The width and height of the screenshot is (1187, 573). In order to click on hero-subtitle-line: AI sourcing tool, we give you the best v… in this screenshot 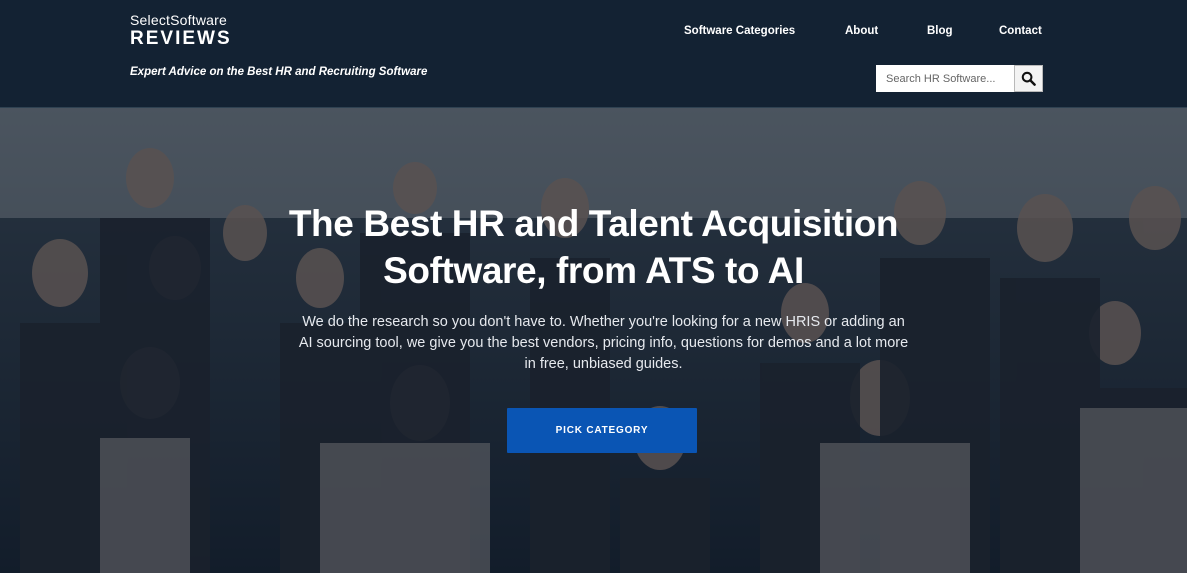, I will do `click(603, 343)`.